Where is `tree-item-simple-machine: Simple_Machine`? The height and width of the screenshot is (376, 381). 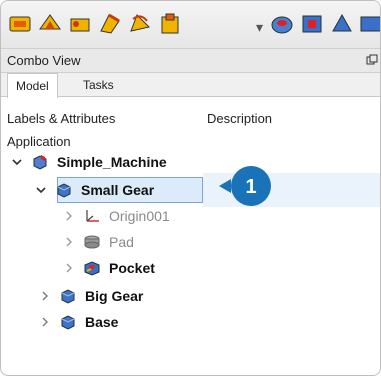
tree-item-simple-machine: Simple_Machine is located at coordinates (89, 162).